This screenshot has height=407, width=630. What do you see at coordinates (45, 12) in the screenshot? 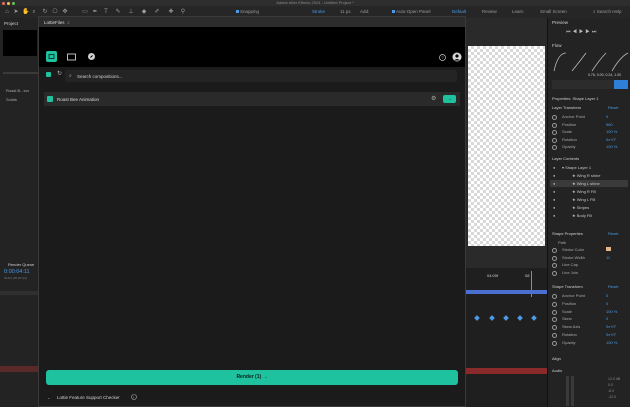
I see `rotate-tool-icon: ↻` at bounding box center [45, 12].